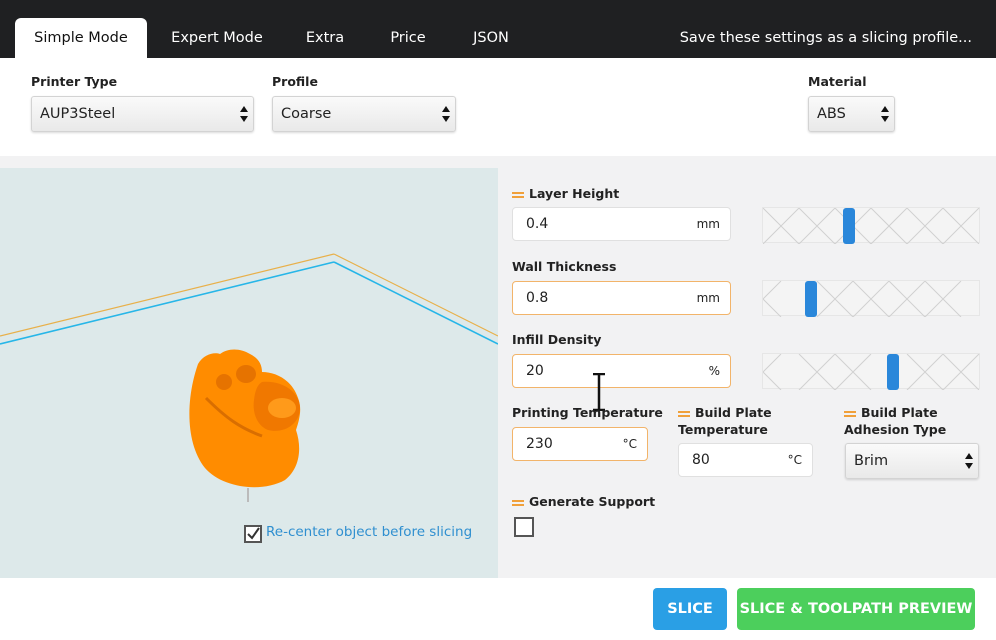  What do you see at coordinates (306, 114) in the screenshot?
I see `profile-value: Coarse` at bounding box center [306, 114].